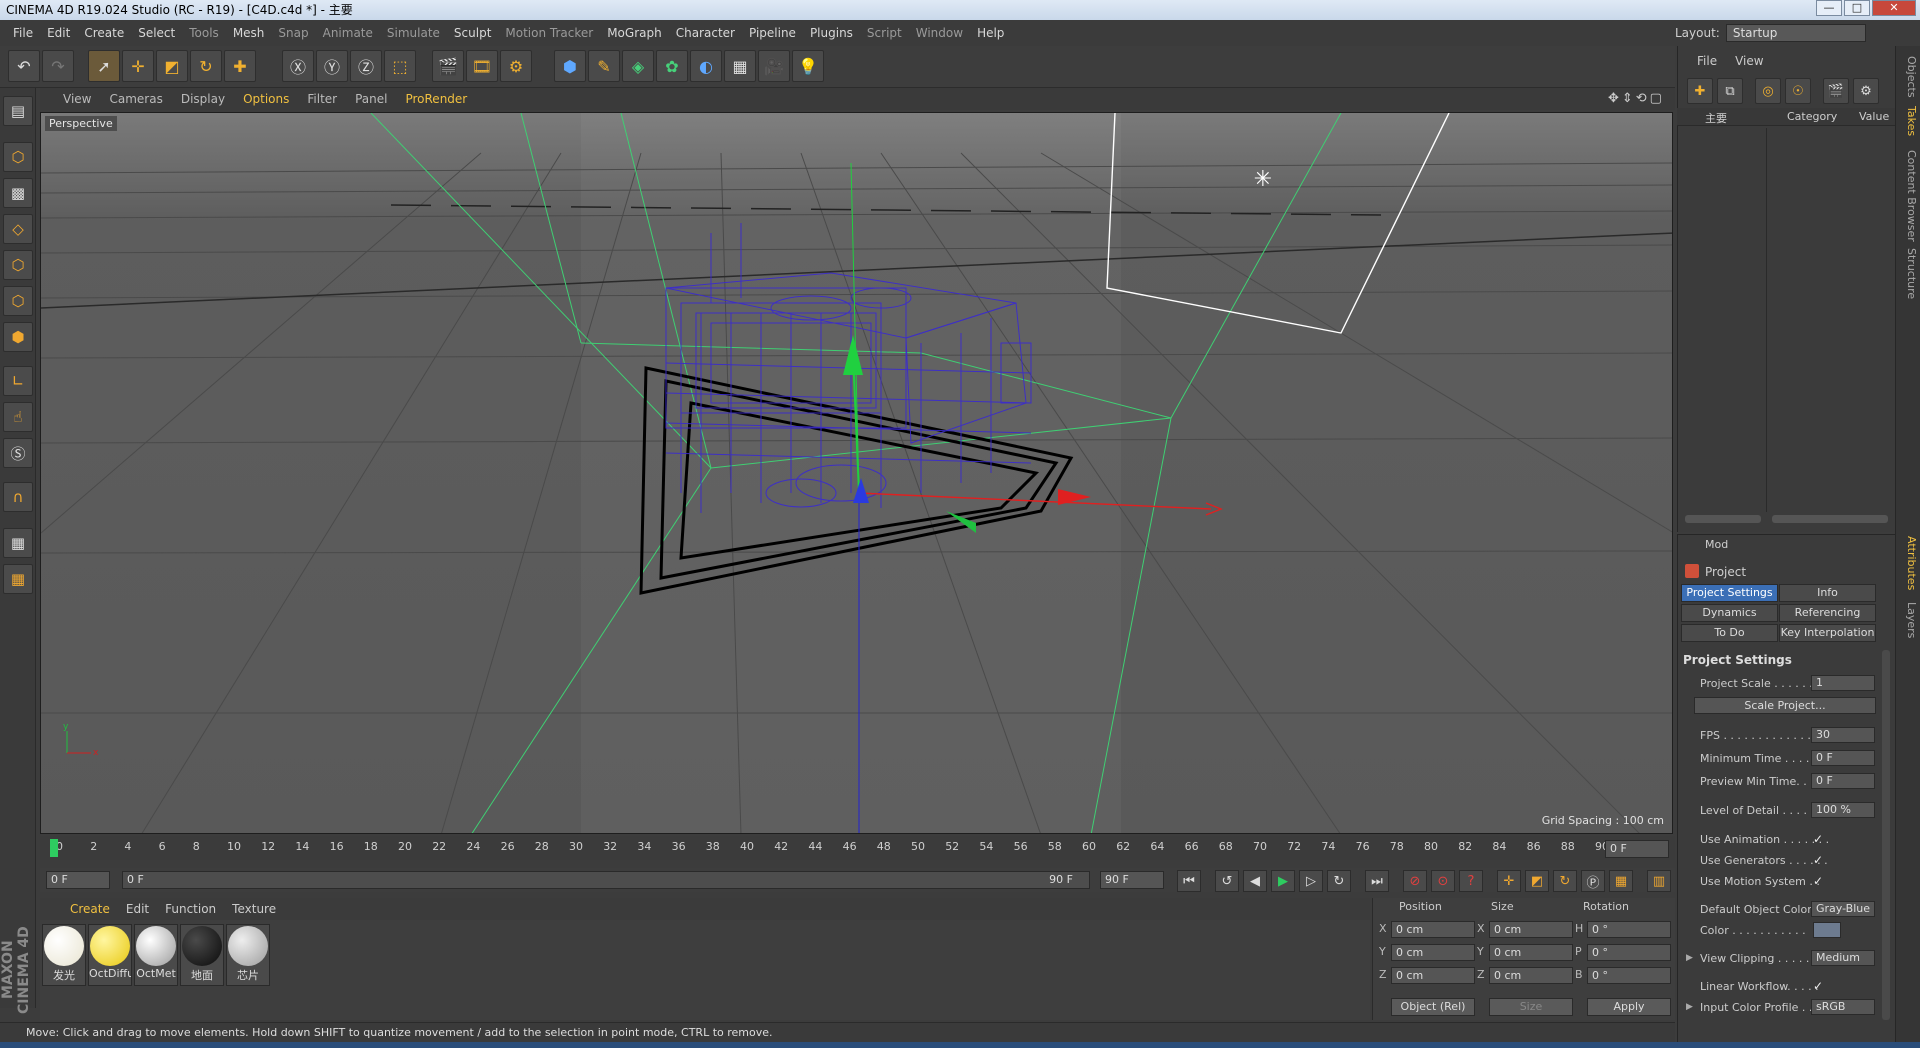 The height and width of the screenshot is (1048, 1920). I want to click on menu-sculpt: Motion Tracker, so click(549, 33).